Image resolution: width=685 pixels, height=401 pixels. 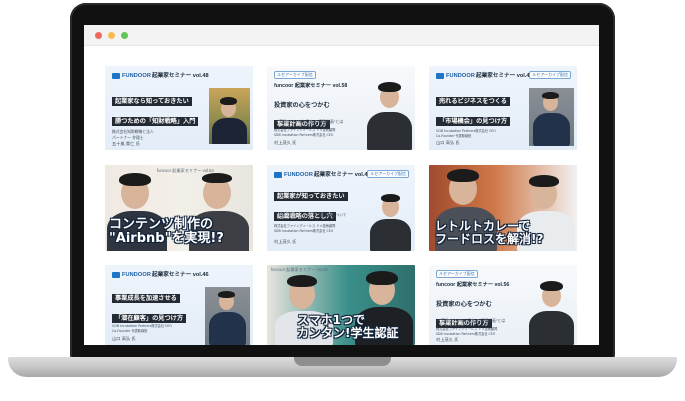 I want to click on card-header: FUNDOOR 起業家セミナー vol.46, so click(x=179, y=275).